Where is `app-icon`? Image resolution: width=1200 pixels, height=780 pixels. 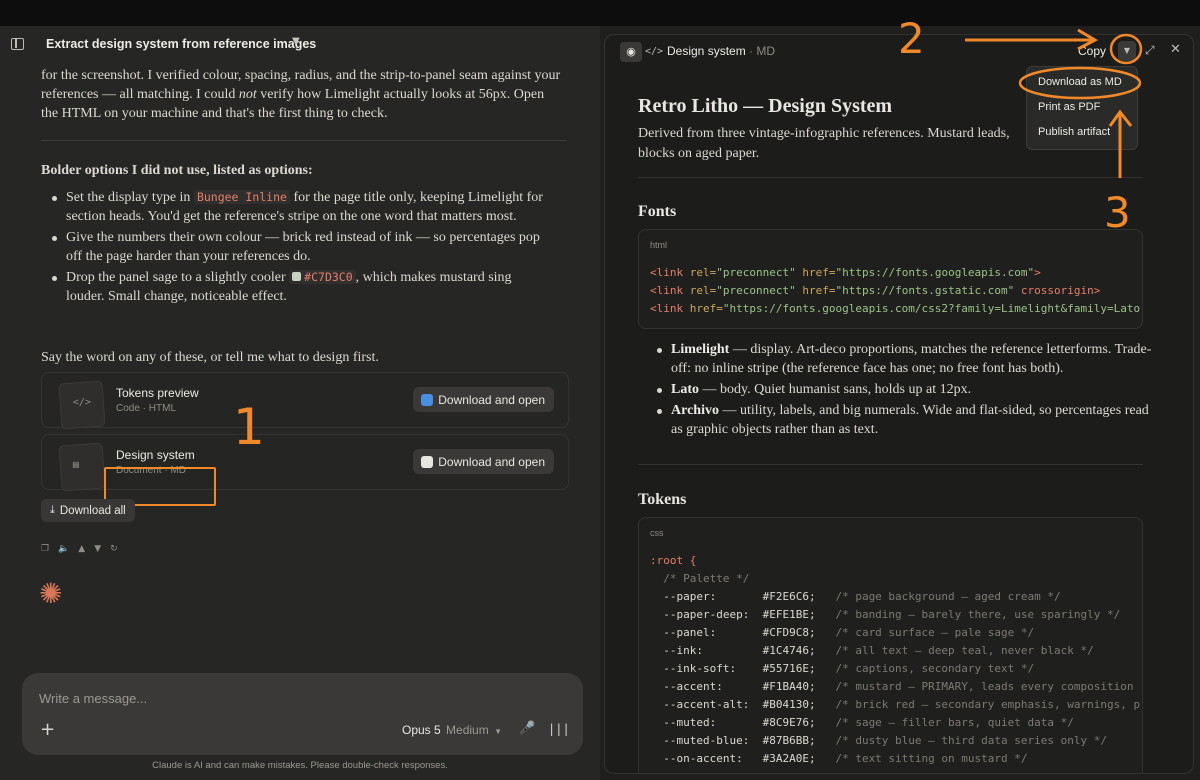
app-icon is located at coordinates (427, 461).